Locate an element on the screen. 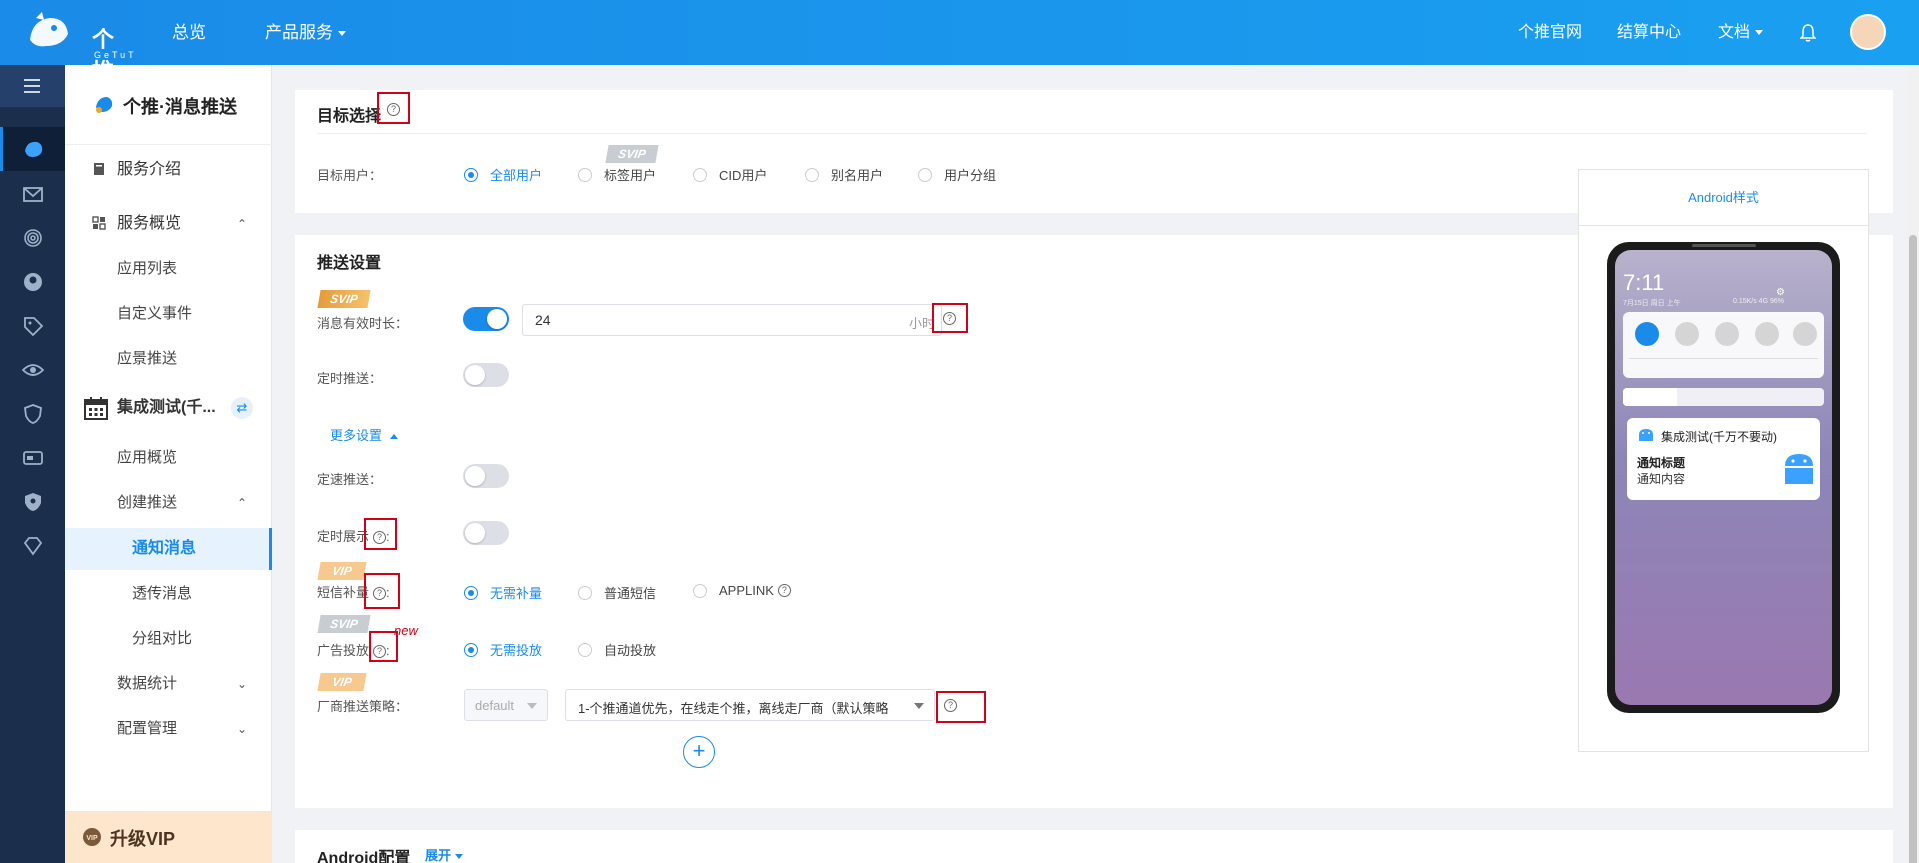  svg-text: VIP is located at coordinates (92, 838).